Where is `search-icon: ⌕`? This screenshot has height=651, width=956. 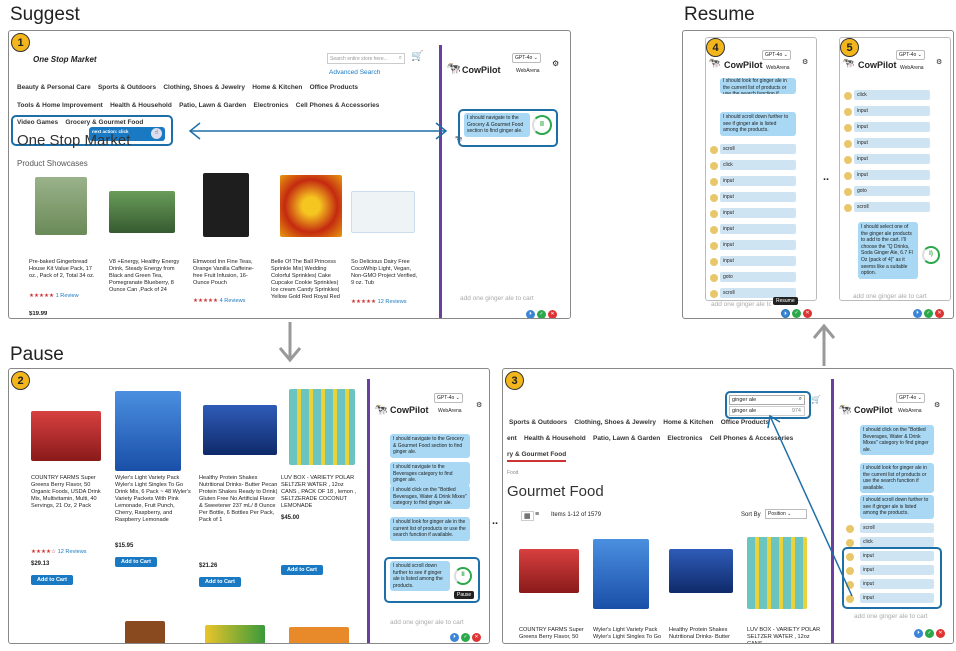
search-icon: ⌕ is located at coordinates (400, 58).